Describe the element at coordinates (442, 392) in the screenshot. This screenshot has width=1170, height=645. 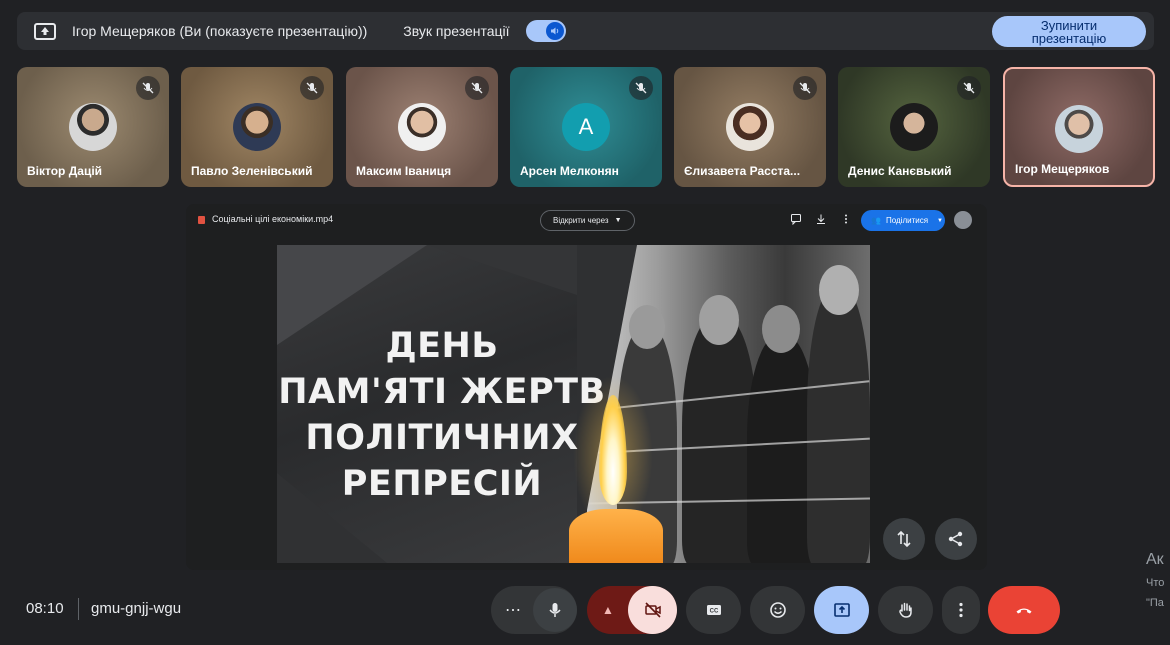
I see `slide-title-line: ПАМ'ЯТІ ЖЕРТВ` at that location.